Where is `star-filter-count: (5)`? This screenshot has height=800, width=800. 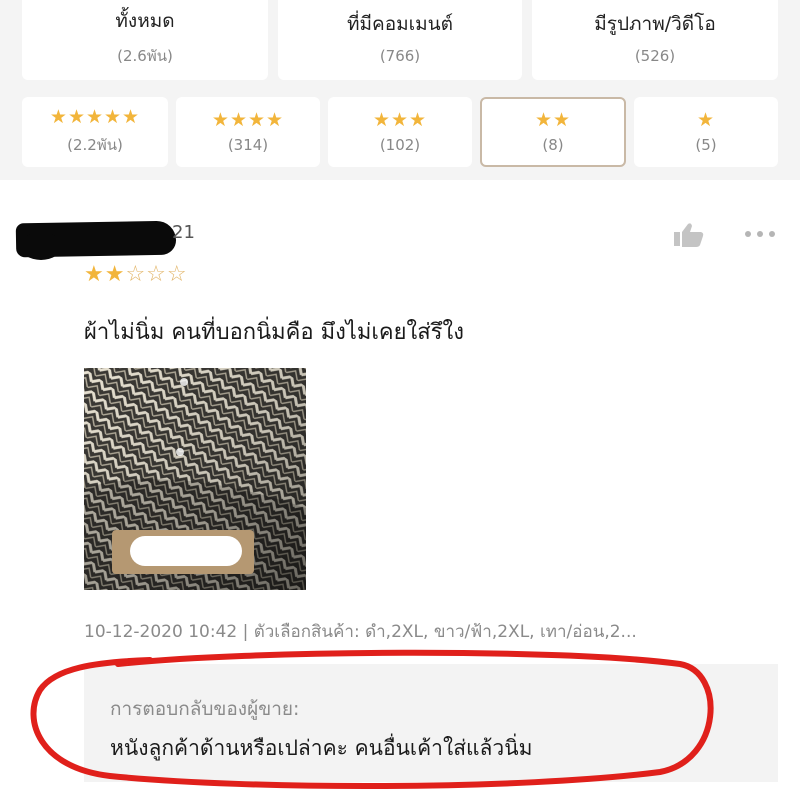 star-filter-count: (5) is located at coordinates (706, 145).